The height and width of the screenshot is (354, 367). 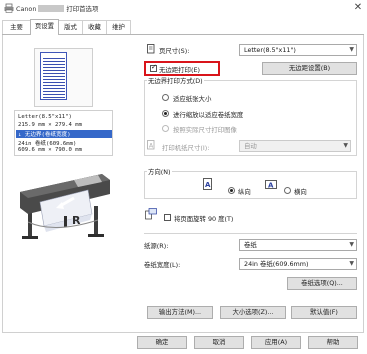 What do you see at coordinates (250, 233) in the screenshot?
I see `separator` at bounding box center [250, 233].